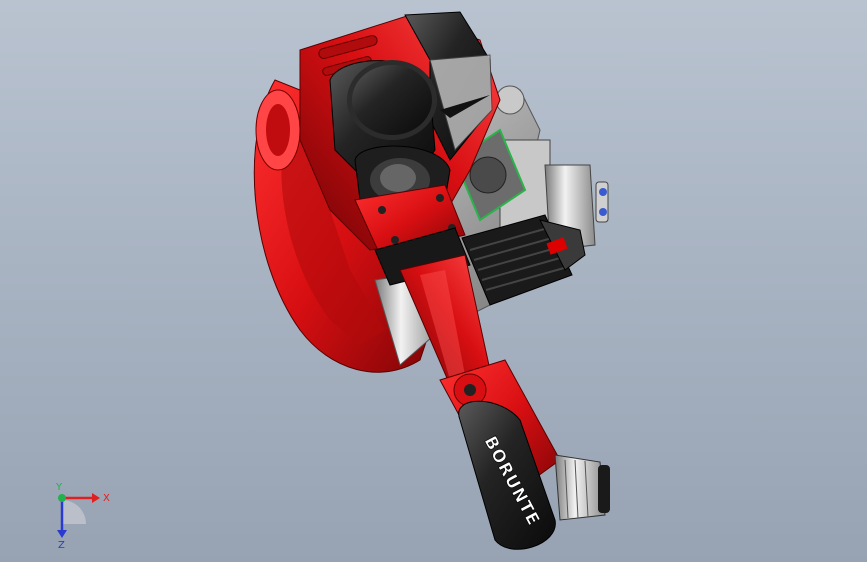  I want to click on z-axis-label: Z, so click(61, 545).